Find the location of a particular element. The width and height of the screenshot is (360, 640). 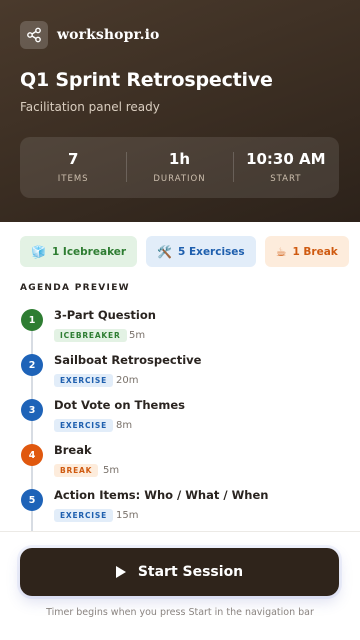

ice-cube-icon: 🧊 is located at coordinates (38, 251).